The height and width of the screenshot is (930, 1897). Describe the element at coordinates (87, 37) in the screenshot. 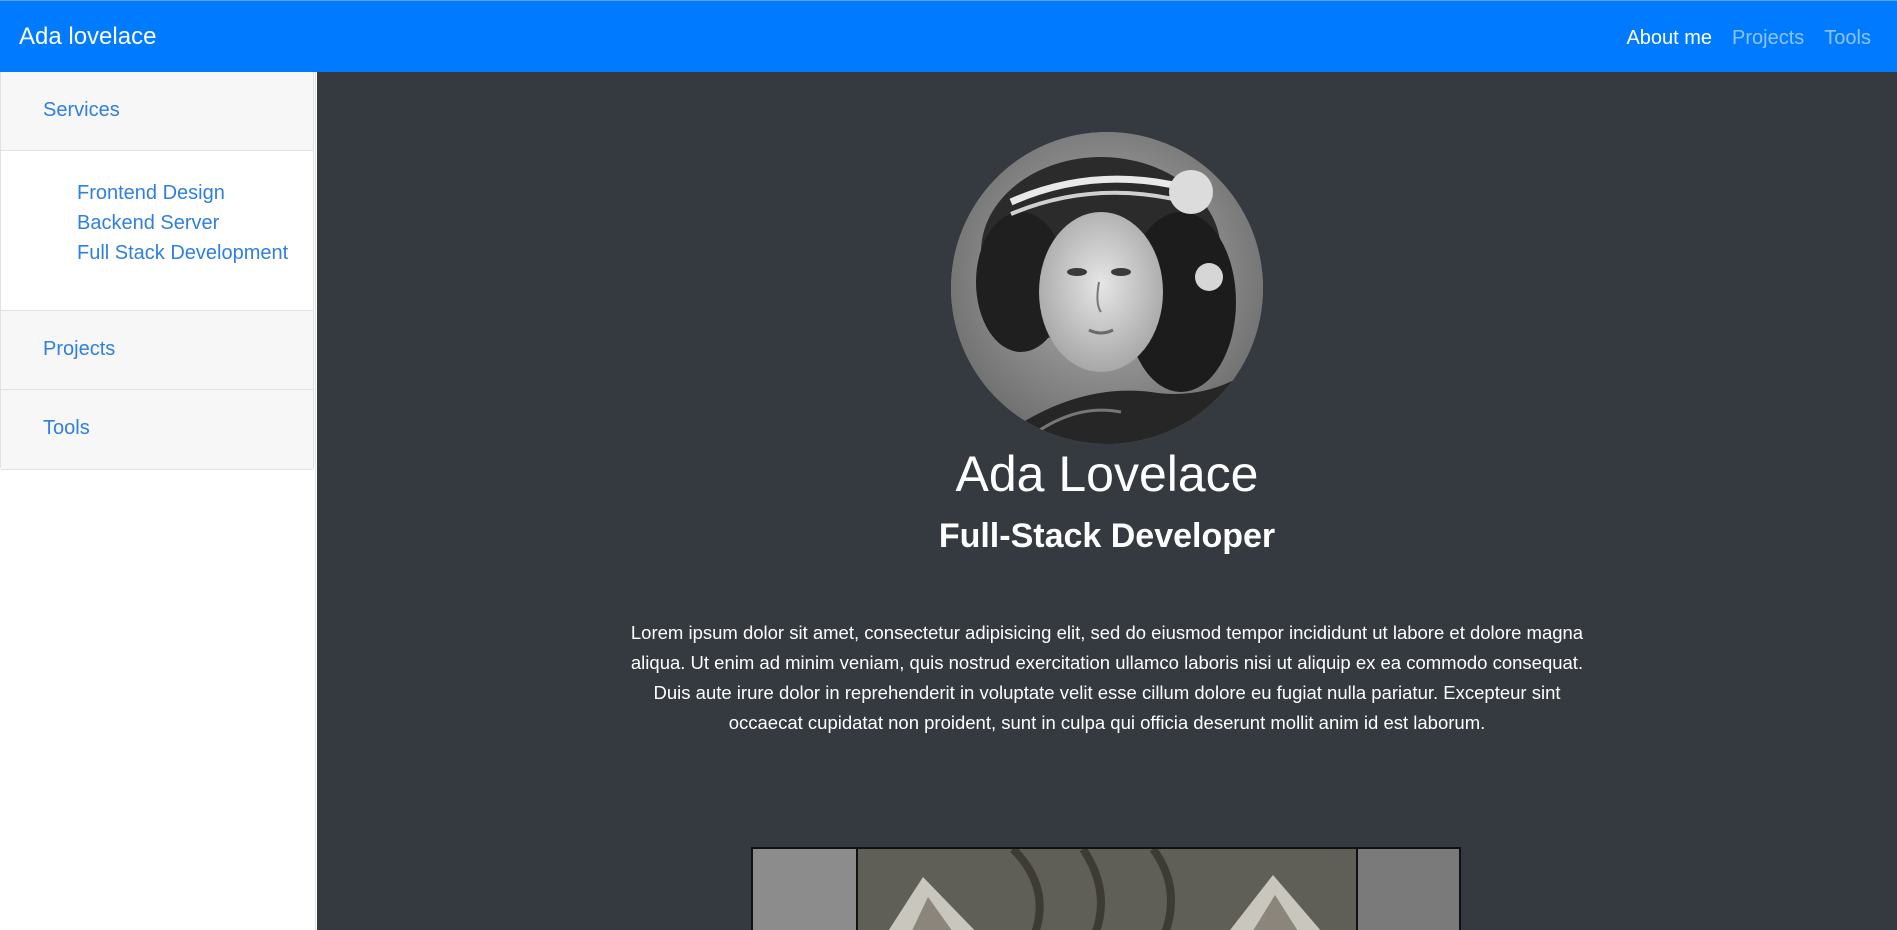

I see `brand-link: Ada lovelace` at that location.